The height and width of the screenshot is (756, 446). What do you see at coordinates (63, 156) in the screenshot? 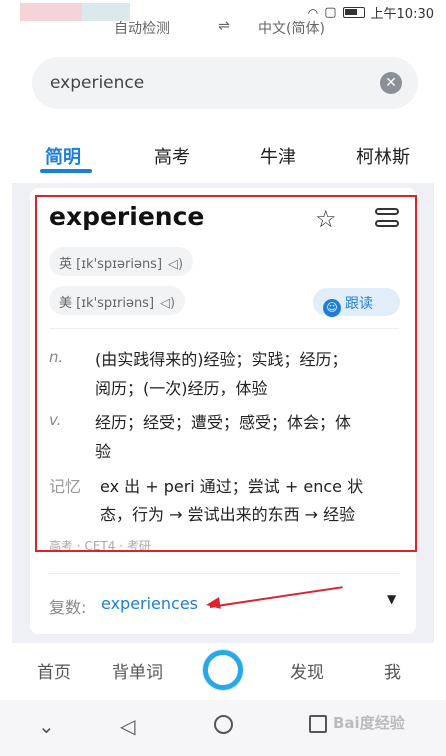
I see `tab-concise: 简明` at bounding box center [63, 156].